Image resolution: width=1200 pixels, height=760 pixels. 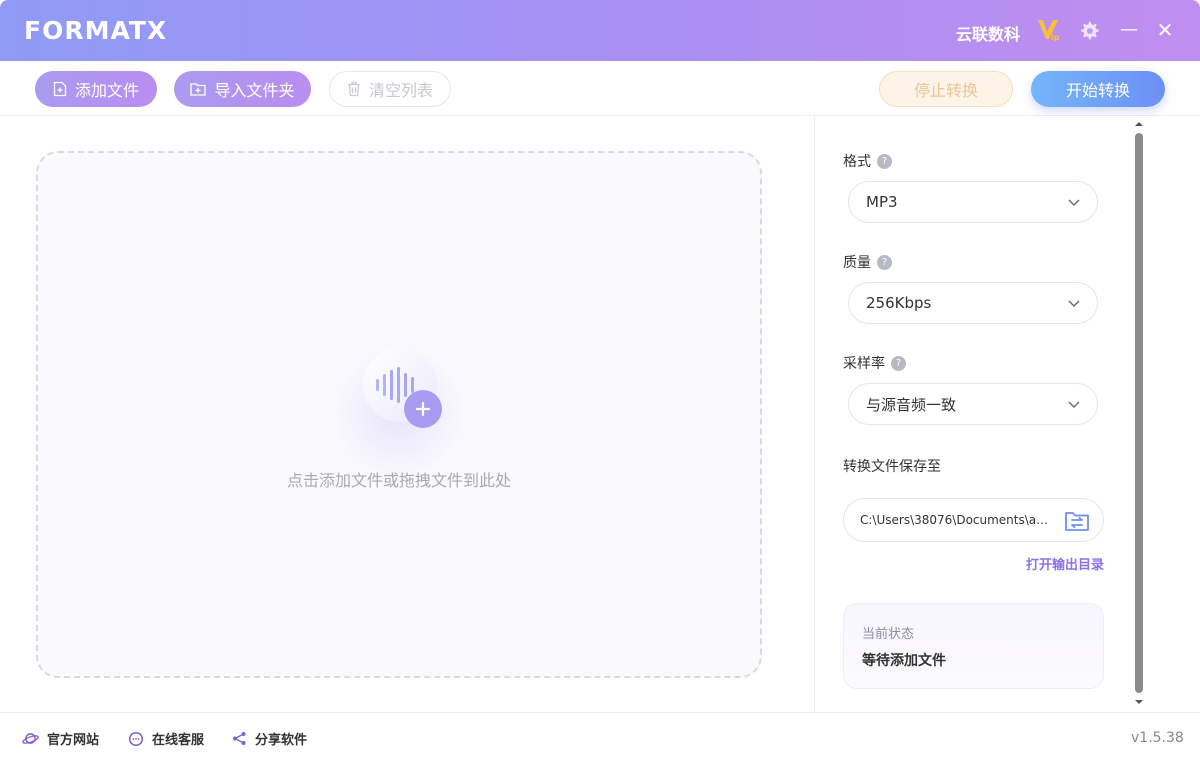 What do you see at coordinates (1089, 31) in the screenshot?
I see `gear-icon` at bounding box center [1089, 31].